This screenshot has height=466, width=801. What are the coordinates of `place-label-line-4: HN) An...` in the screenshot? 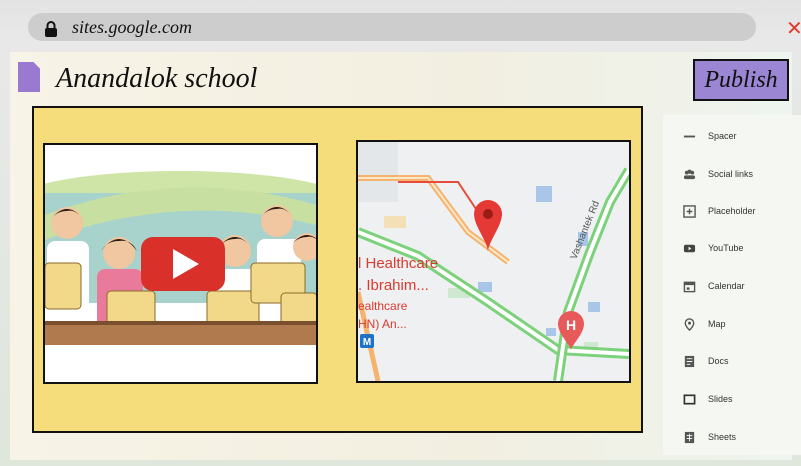 It's located at (382, 324).